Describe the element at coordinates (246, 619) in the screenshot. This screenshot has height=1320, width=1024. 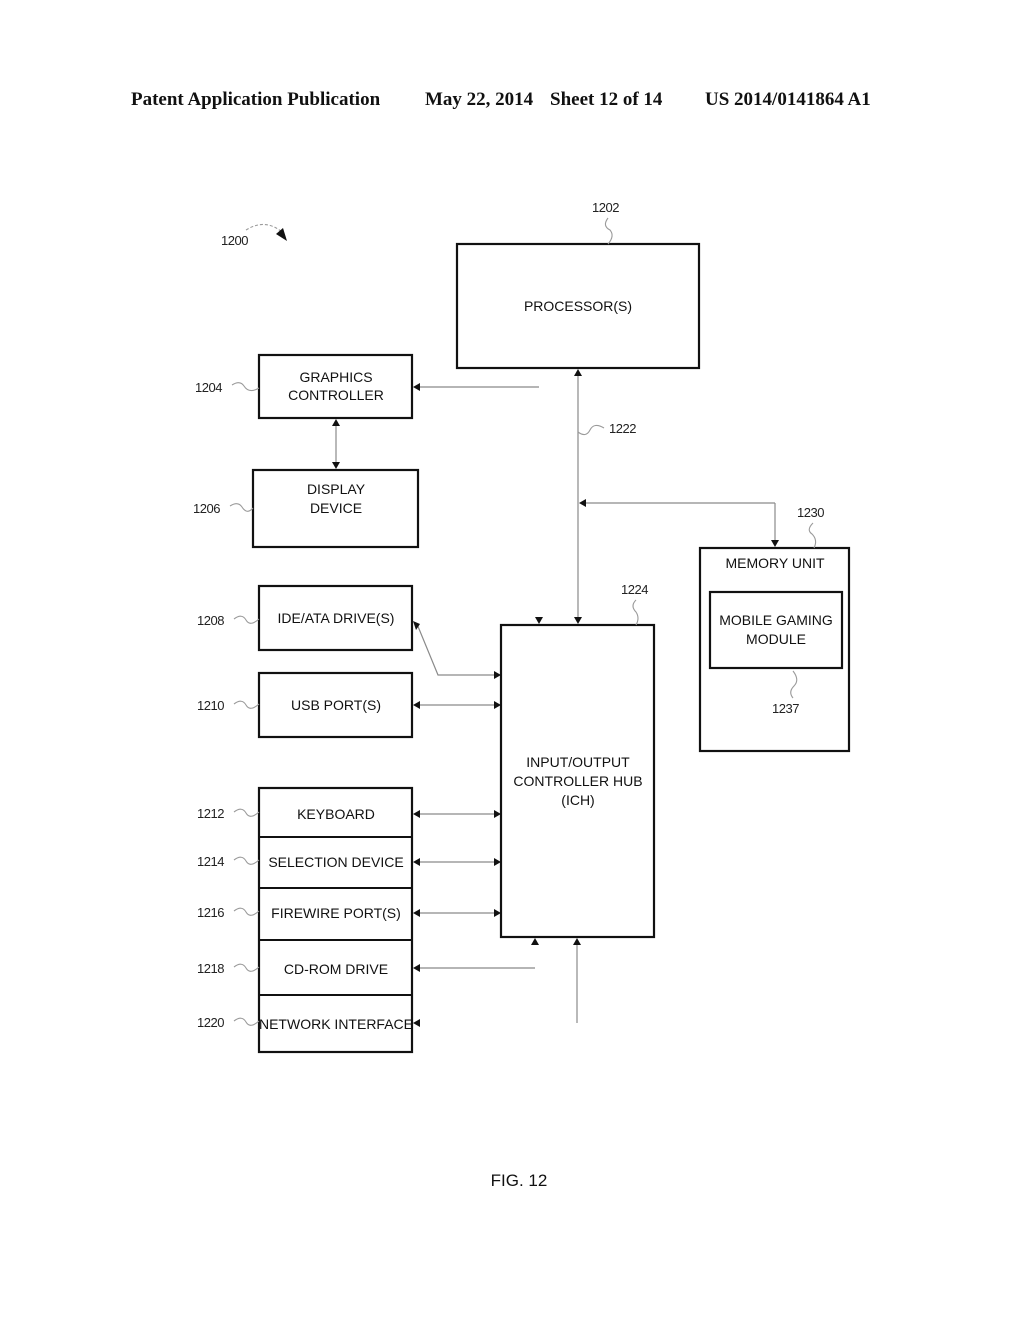
I see `ref-1208-leader` at that location.